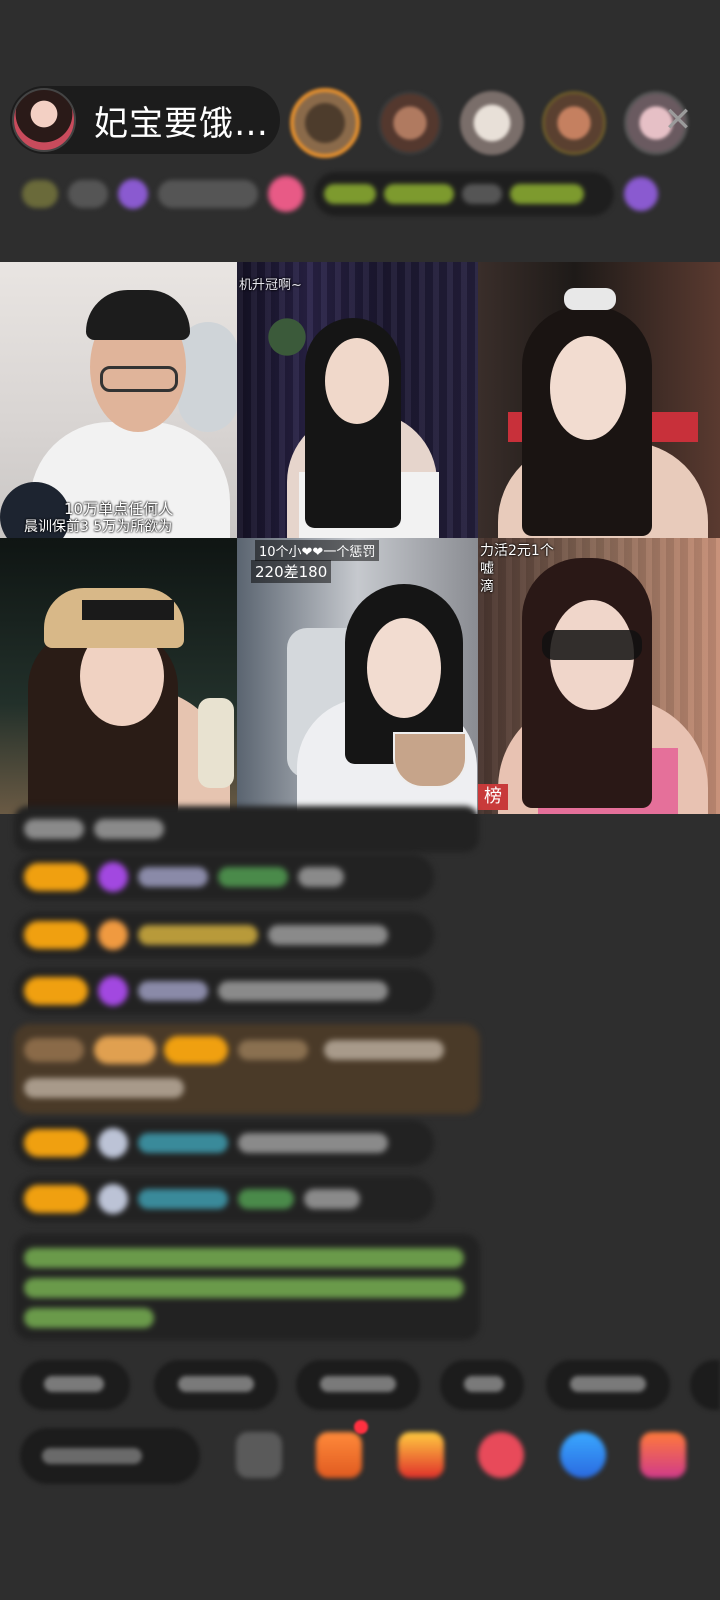  I want to click on fan-object, so click(207, 377).